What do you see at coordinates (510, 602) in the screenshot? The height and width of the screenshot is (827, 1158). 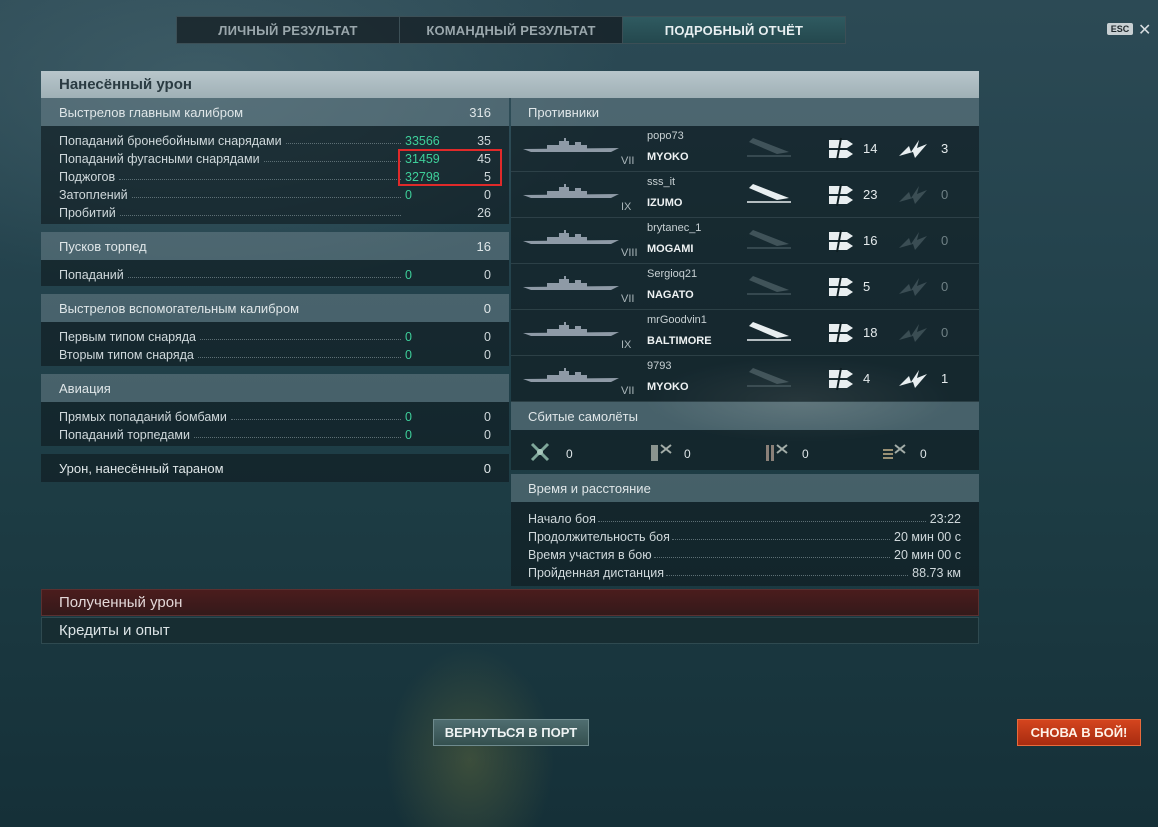 I see `received-damage-section: Полученный урон` at bounding box center [510, 602].